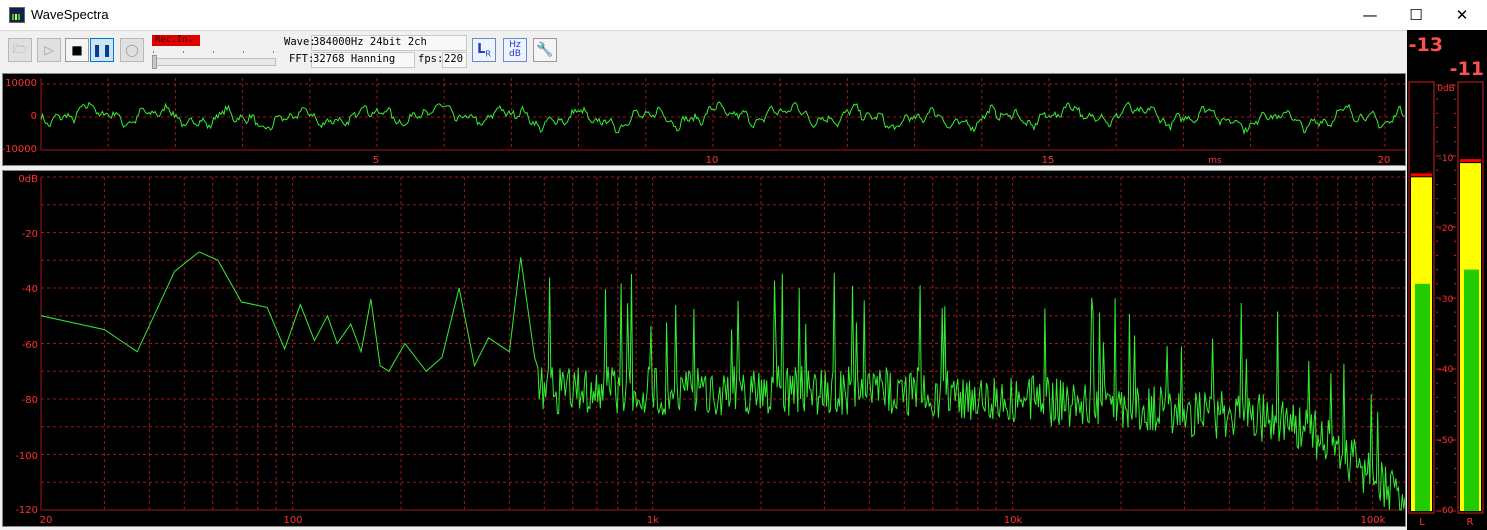  What do you see at coordinates (1446, 441) in the screenshot?
I see `meter-scale-label: -50` at bounding box center [1446, 441].